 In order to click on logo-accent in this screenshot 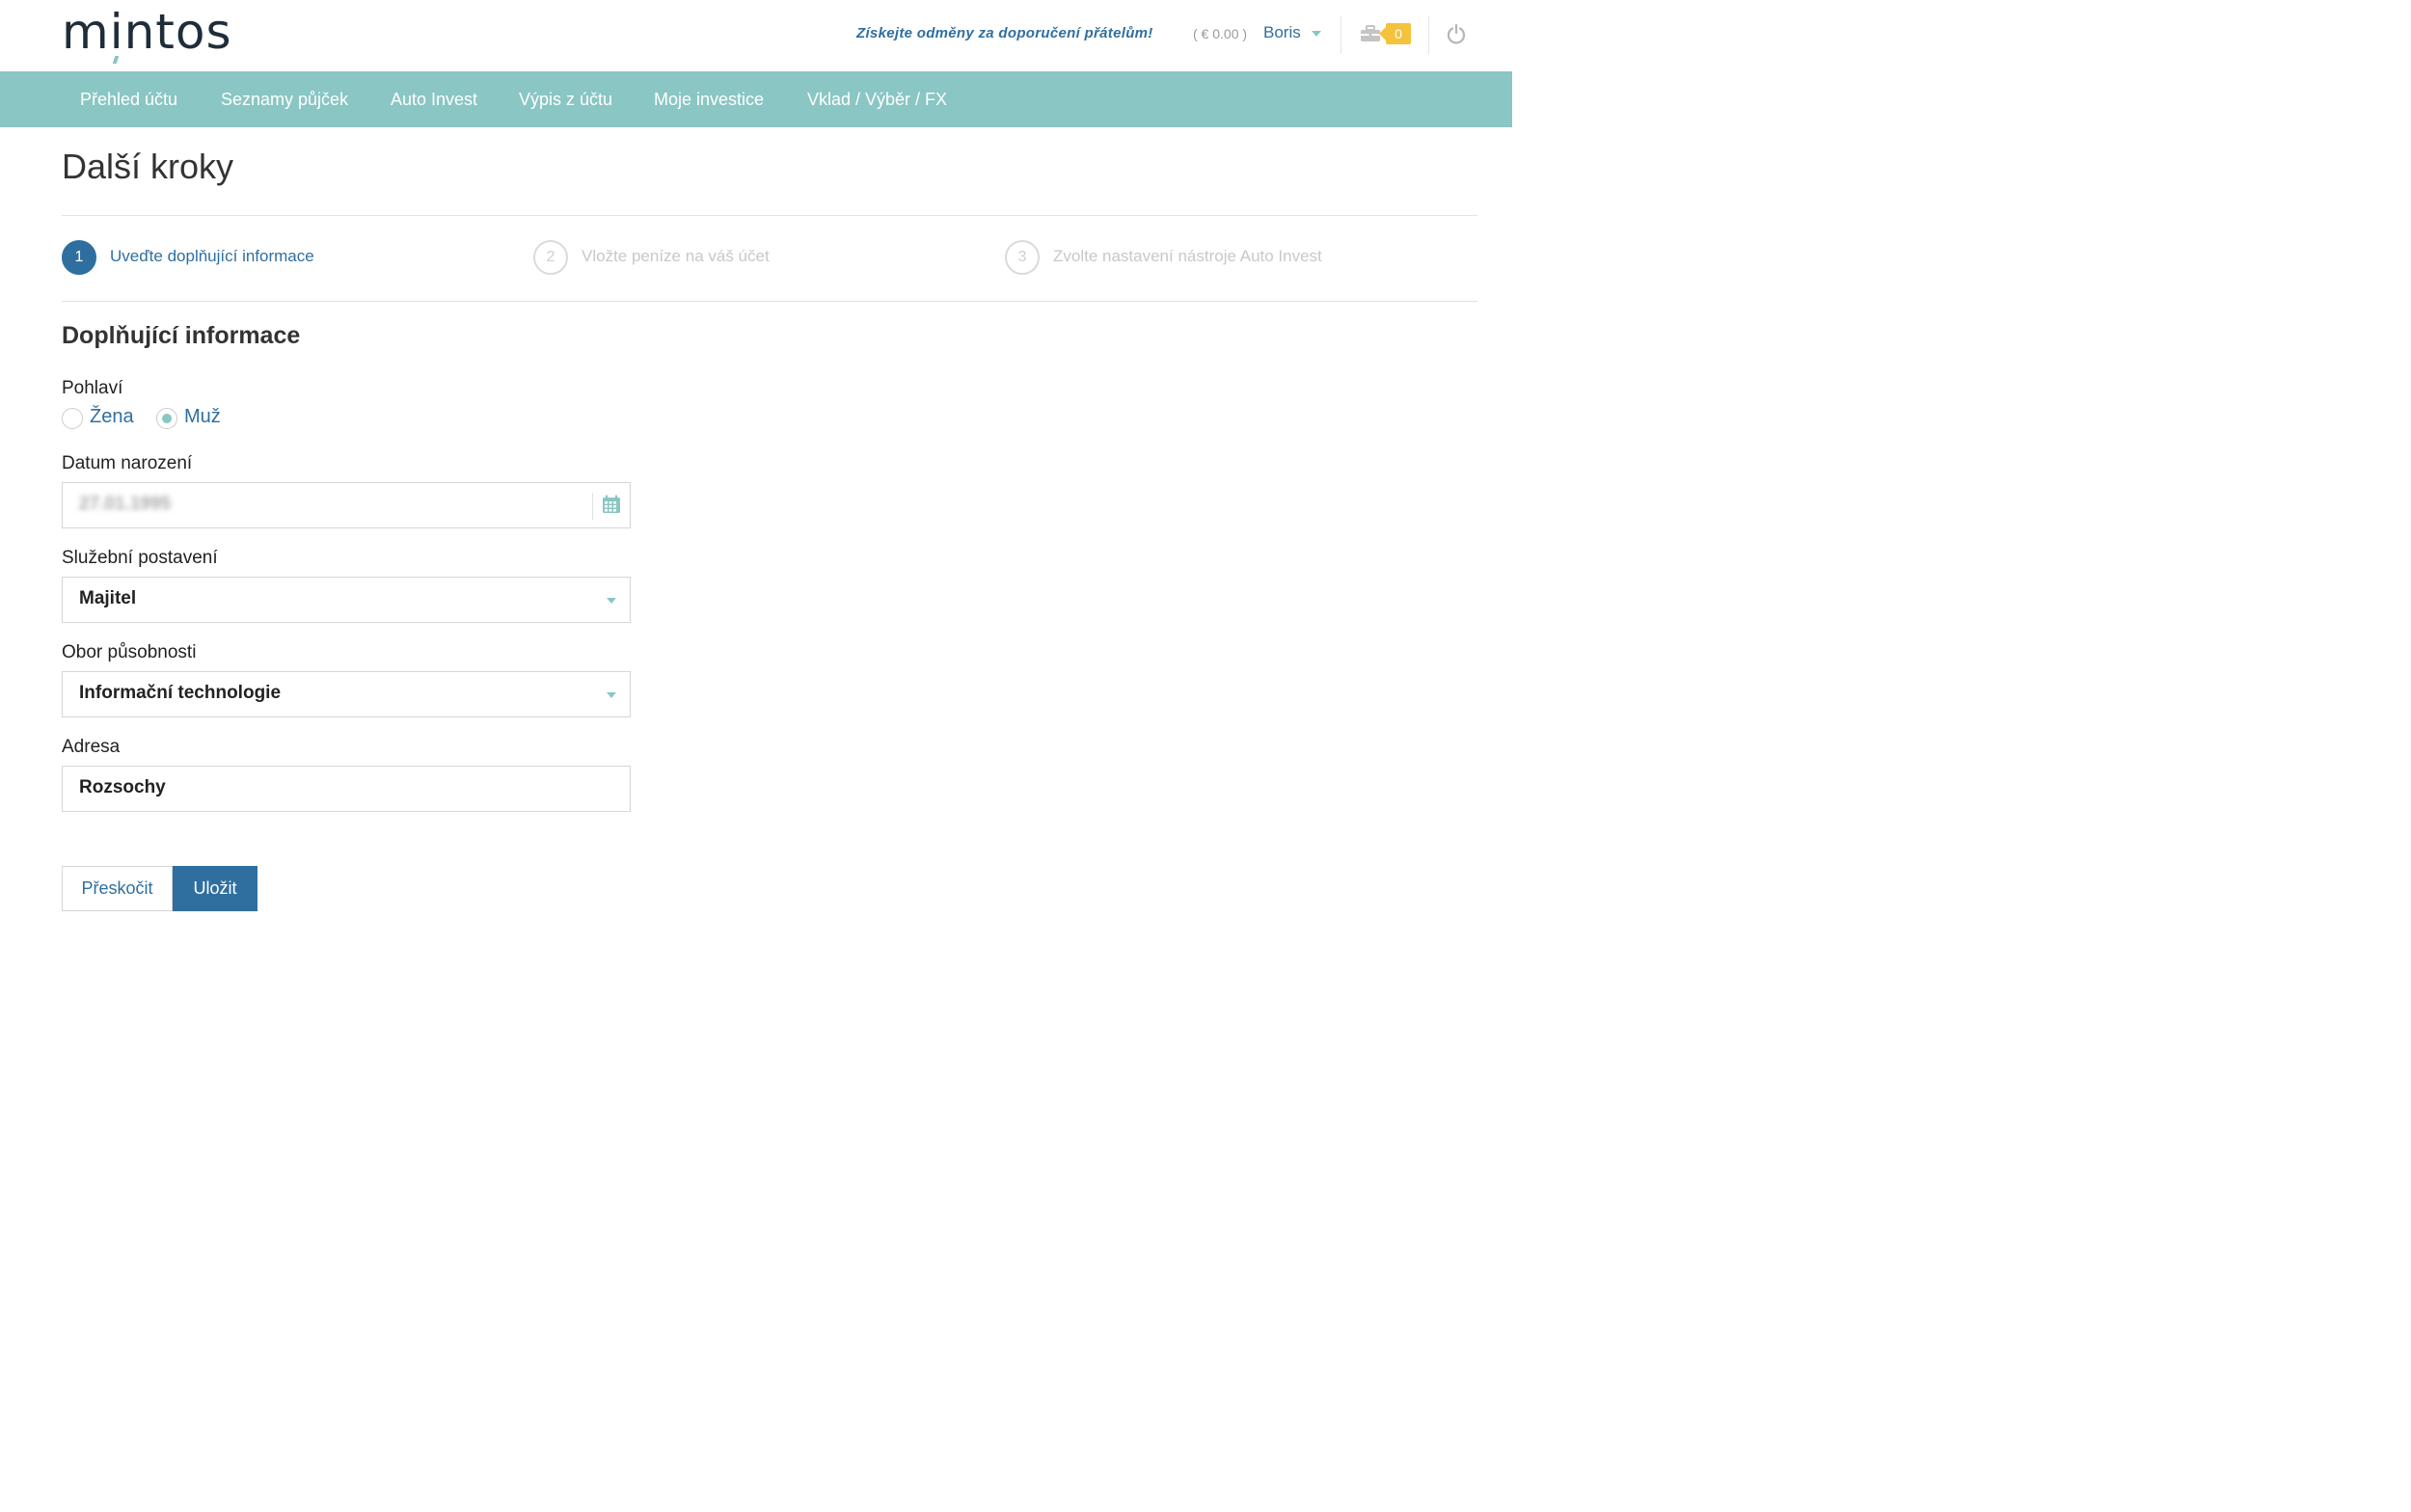, I will do `click(116, 60)`.